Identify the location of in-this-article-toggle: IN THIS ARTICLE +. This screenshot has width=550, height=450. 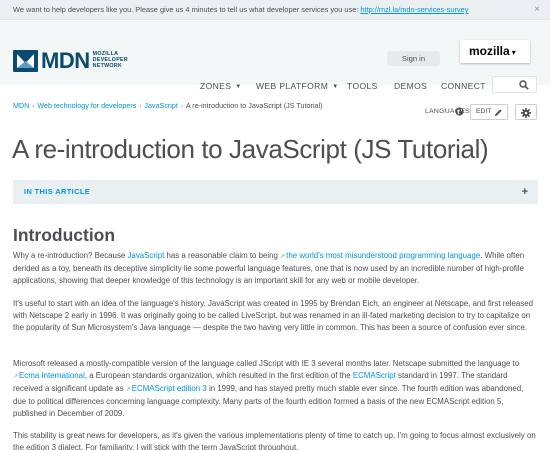
(275, 192).